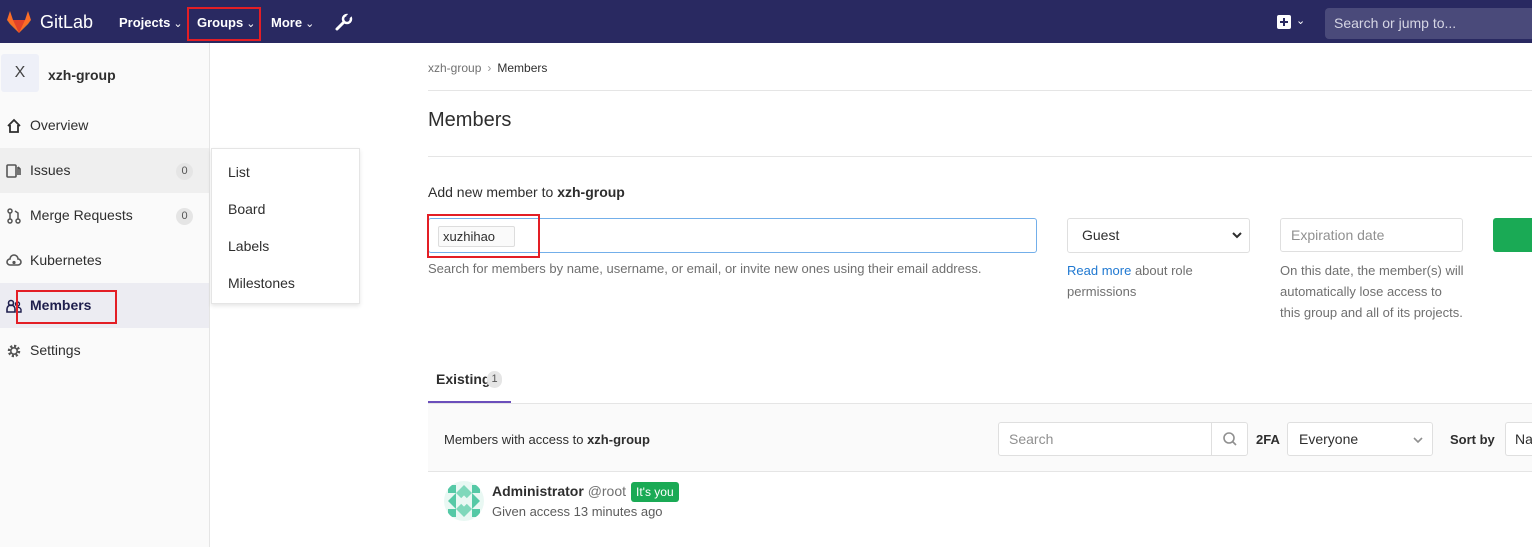  I want to click on tab-existing: Existing 1, so click(469, 381).